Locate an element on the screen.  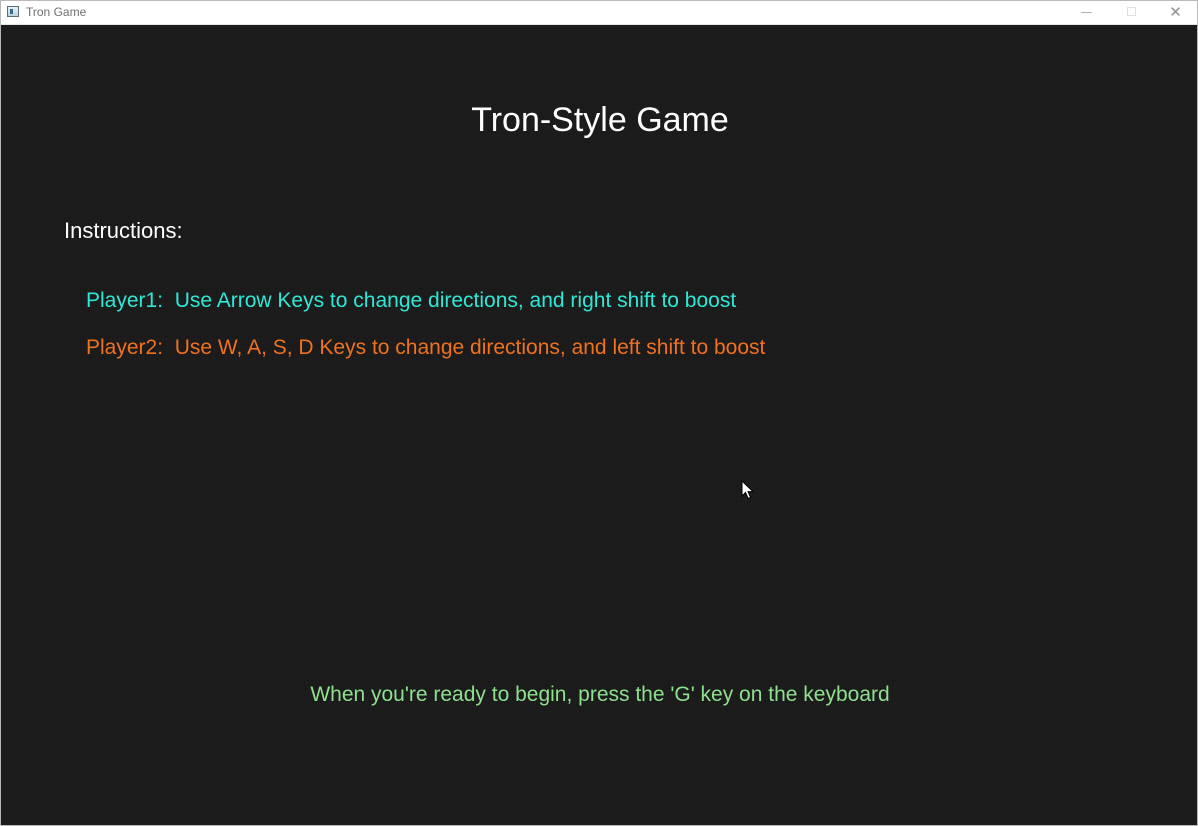
window-title: Tron Game is located at coordinates (56, 12).